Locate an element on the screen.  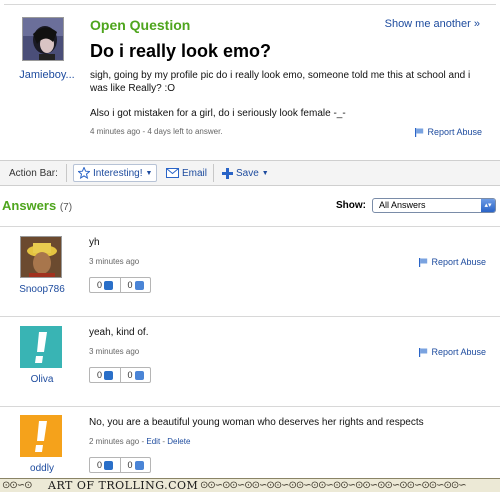
ornament-right-icon: ⊙⊙∽⊙⊙∽⊙⊙∽⊙⊙∽⊙⊙∽⊙⊙∽⊙⊙∽⊙⊙∽⊙⊙∽⊙⊙∽⊙⊙∽⊙⊙∽ is located at coordinates (333, 485).